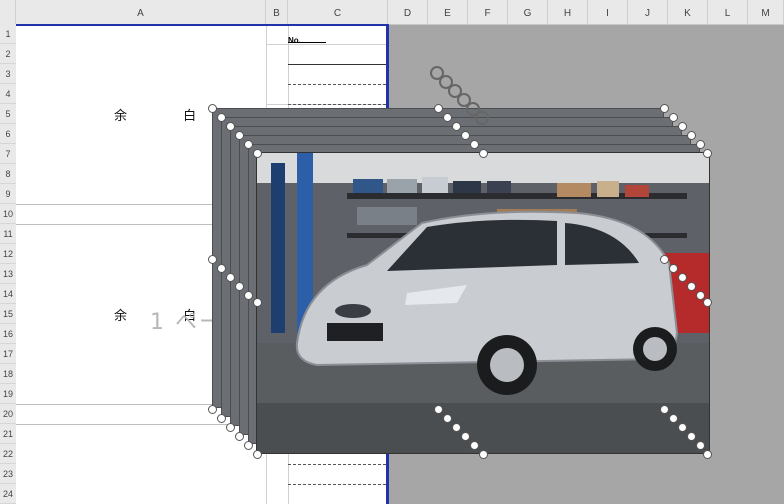  I want to click on column-header-e: E, so click(448, 12).